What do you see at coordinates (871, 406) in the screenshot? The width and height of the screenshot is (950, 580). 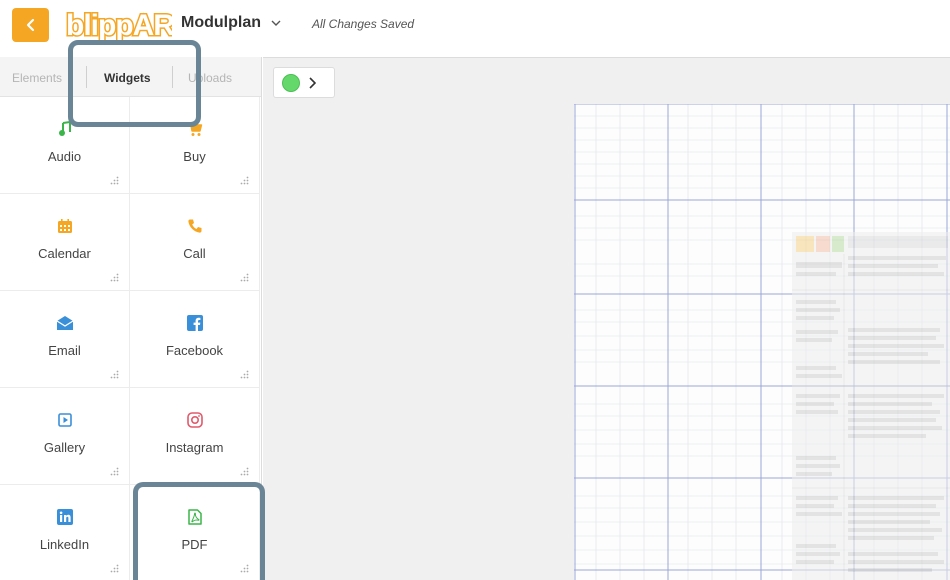 I see `embedded-document-image` at bounding box center [871, 406].